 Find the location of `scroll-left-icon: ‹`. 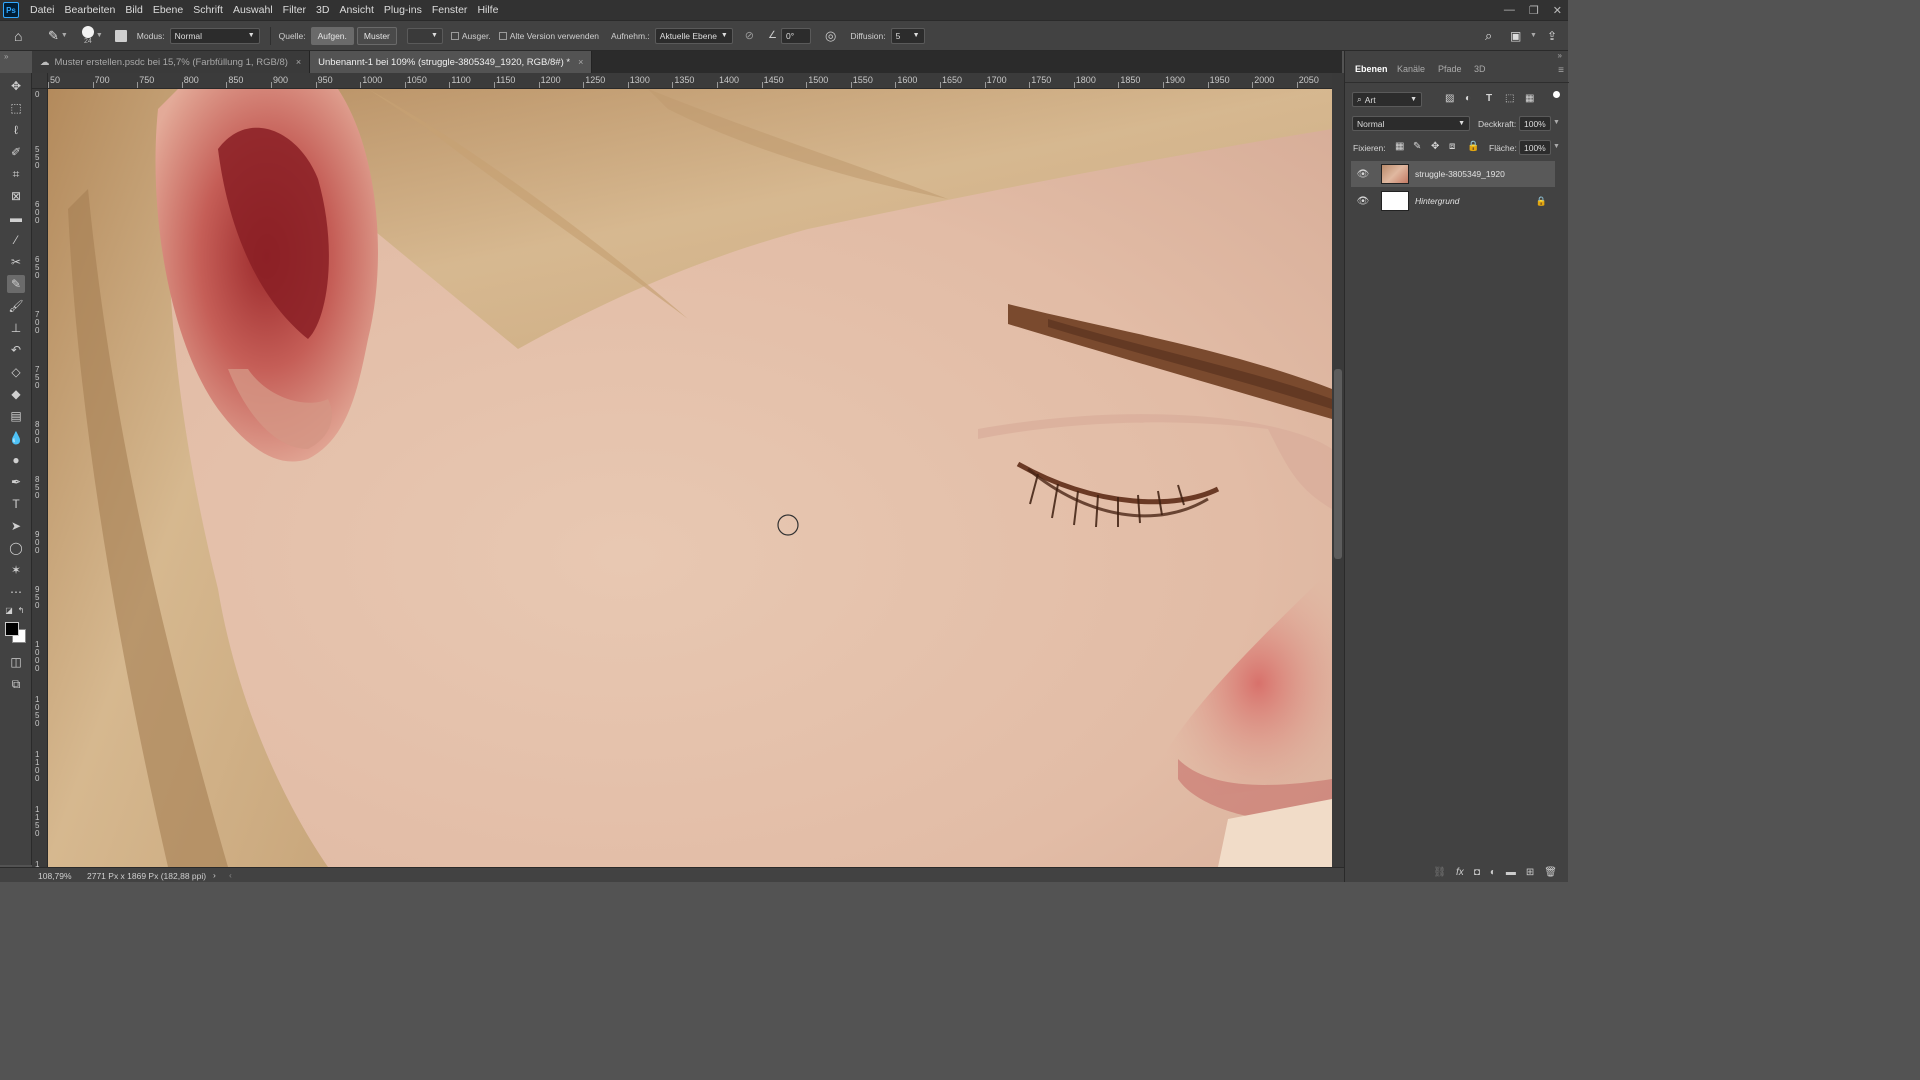

scroll-left-icon: ‹ is located at coordinates (230, 875).